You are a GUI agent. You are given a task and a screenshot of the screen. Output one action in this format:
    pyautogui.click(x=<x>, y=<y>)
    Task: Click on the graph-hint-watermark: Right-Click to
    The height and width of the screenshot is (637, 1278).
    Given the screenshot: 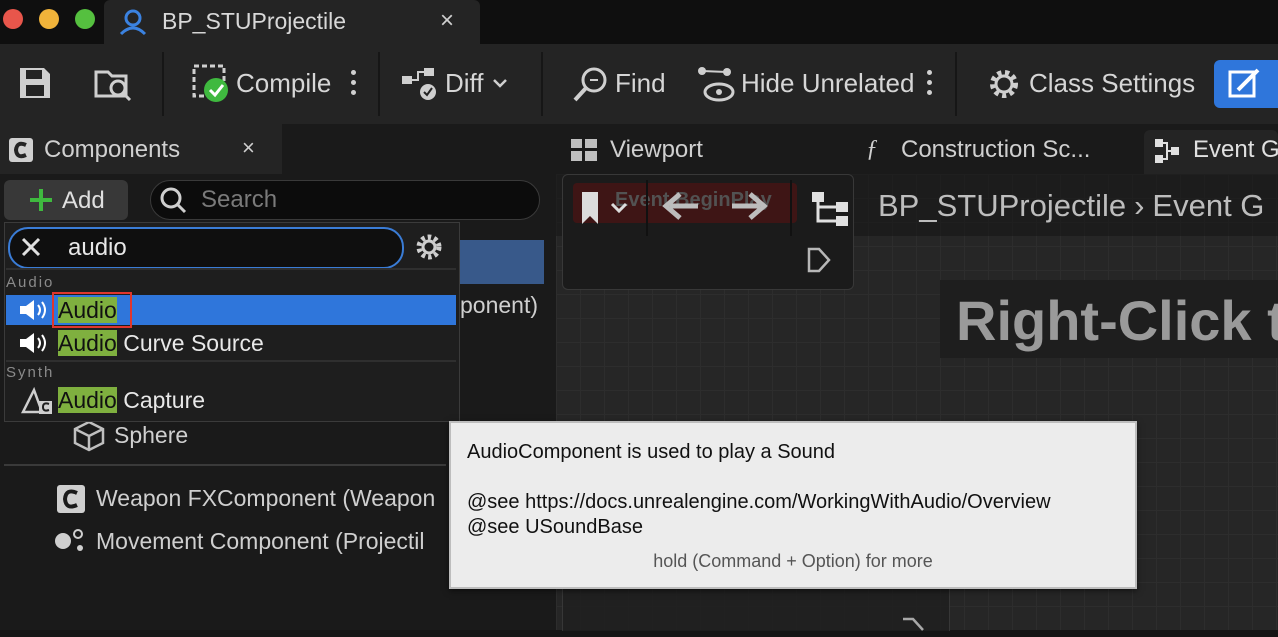 What is the action you would take?
    pyautogui.click(x=1109, y=319)
    